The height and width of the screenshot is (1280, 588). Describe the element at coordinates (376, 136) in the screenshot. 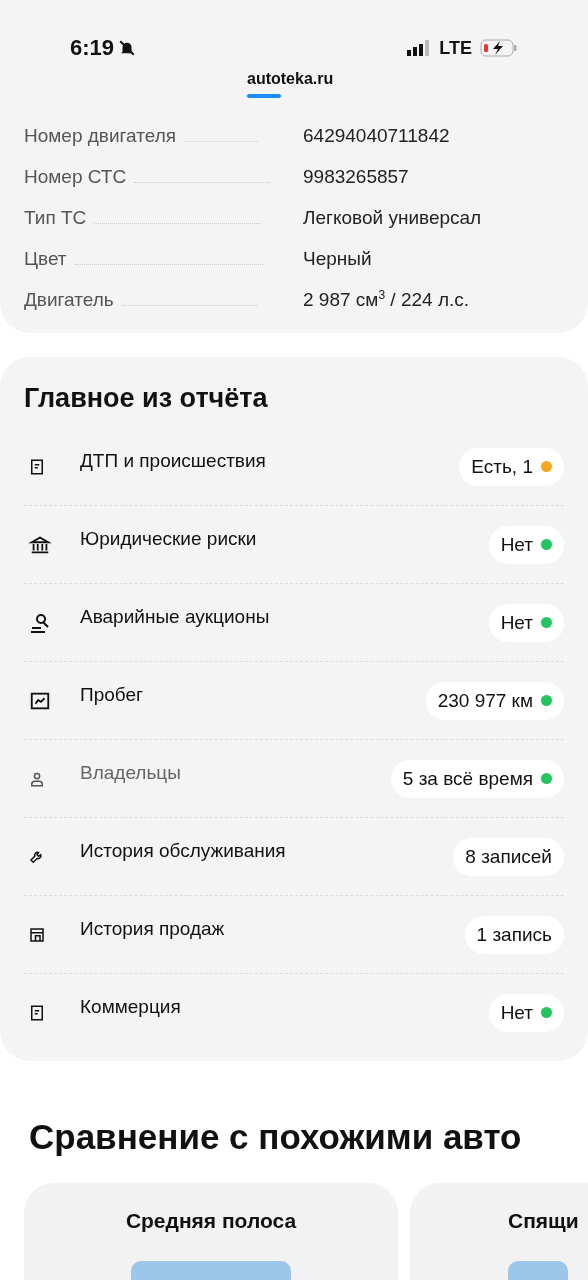

I see `spec-value: 64294040711842` at that location.